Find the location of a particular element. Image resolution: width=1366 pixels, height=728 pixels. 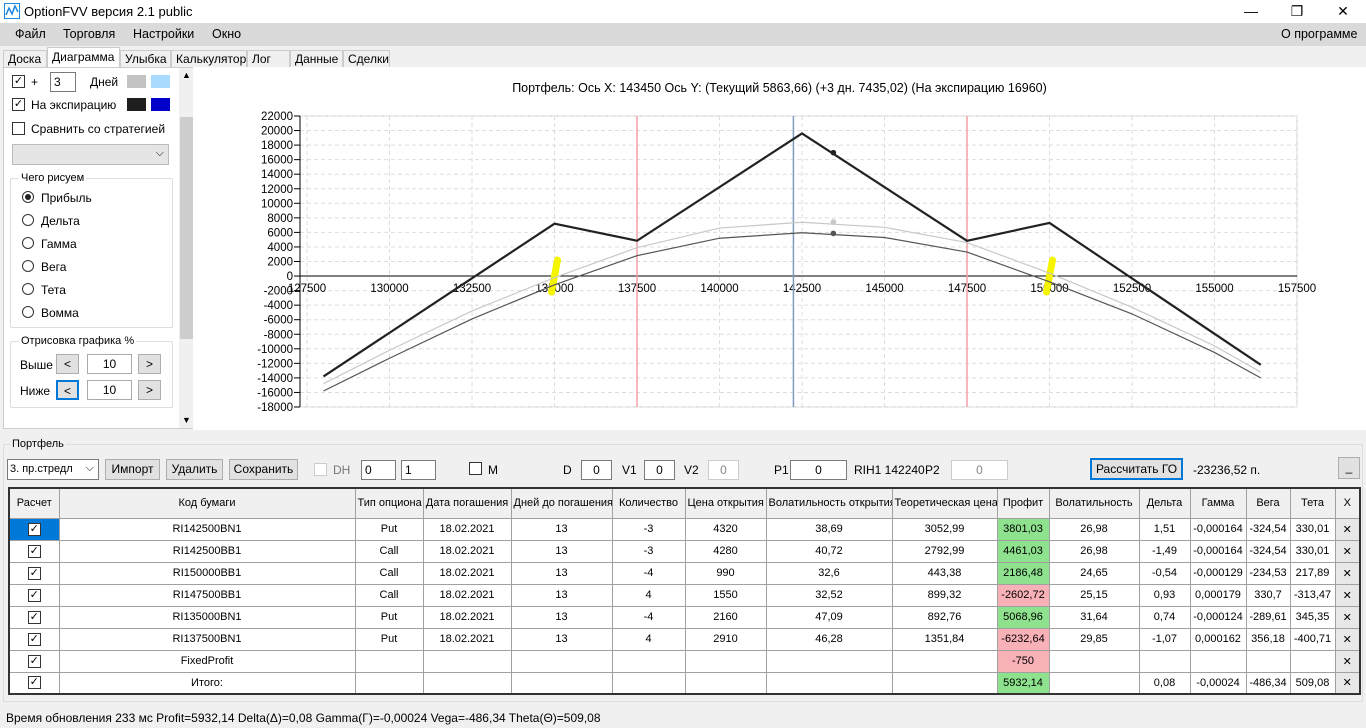

column-header: Дней до погашения is located at coordinates (561, 503).